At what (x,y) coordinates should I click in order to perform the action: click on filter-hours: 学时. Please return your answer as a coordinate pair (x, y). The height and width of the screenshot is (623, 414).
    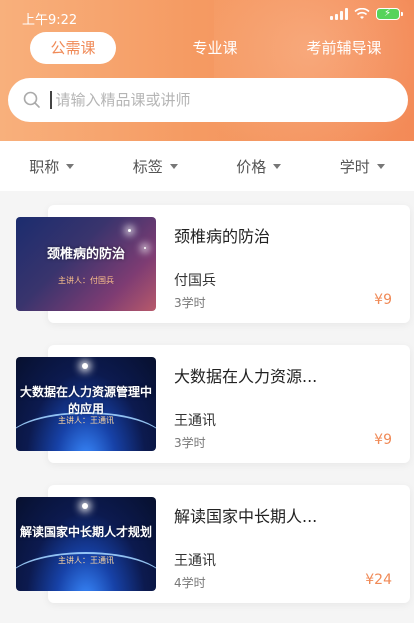
    Looking at the image, I should click on (362, 166).